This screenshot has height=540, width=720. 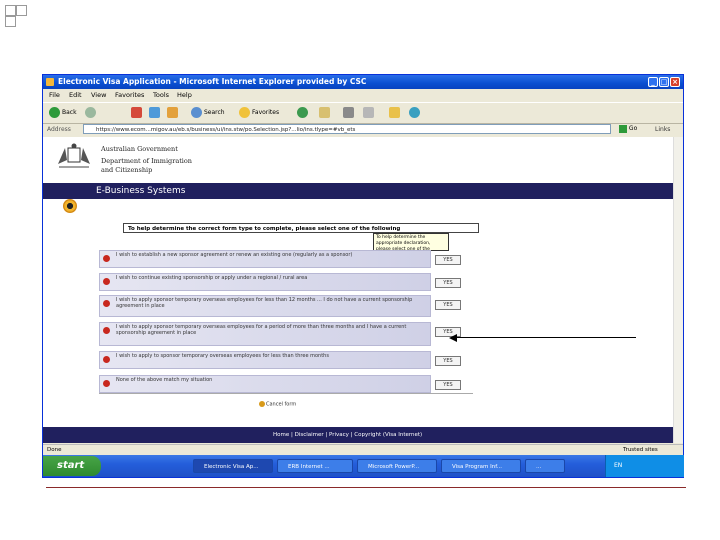 What do you see at coordinates (363, 449) in the screenshot?
I see `status-bar: Done Trusted sites` at bounding box center [363, 449].